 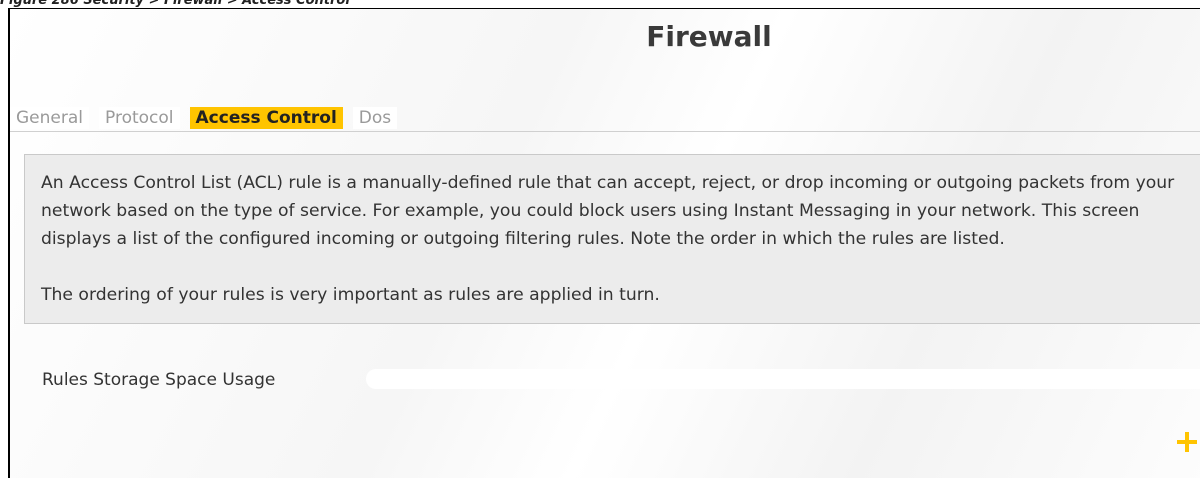 What do you see at coordinates (375, 118) in the screenshot?
I see `tab-dos: Dos` at bounding box center [375, 118].